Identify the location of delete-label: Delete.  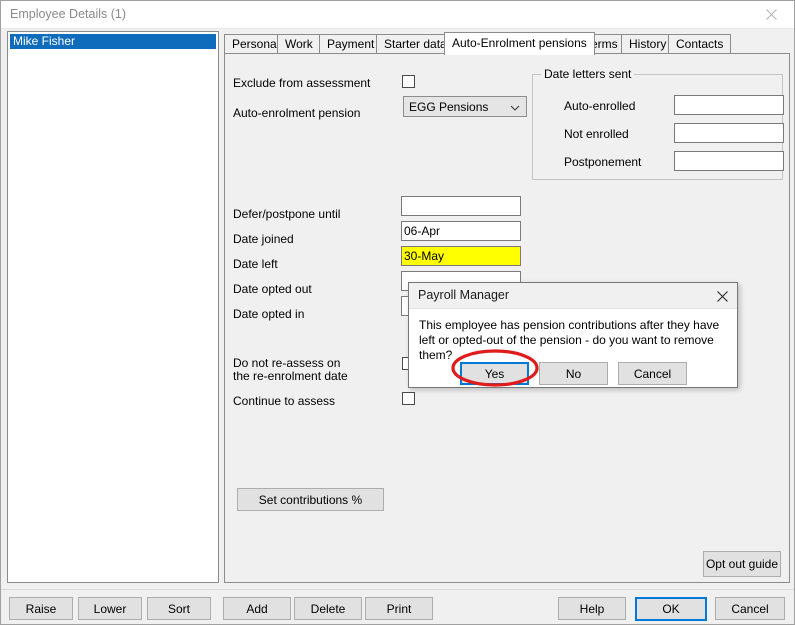
(328, 608).